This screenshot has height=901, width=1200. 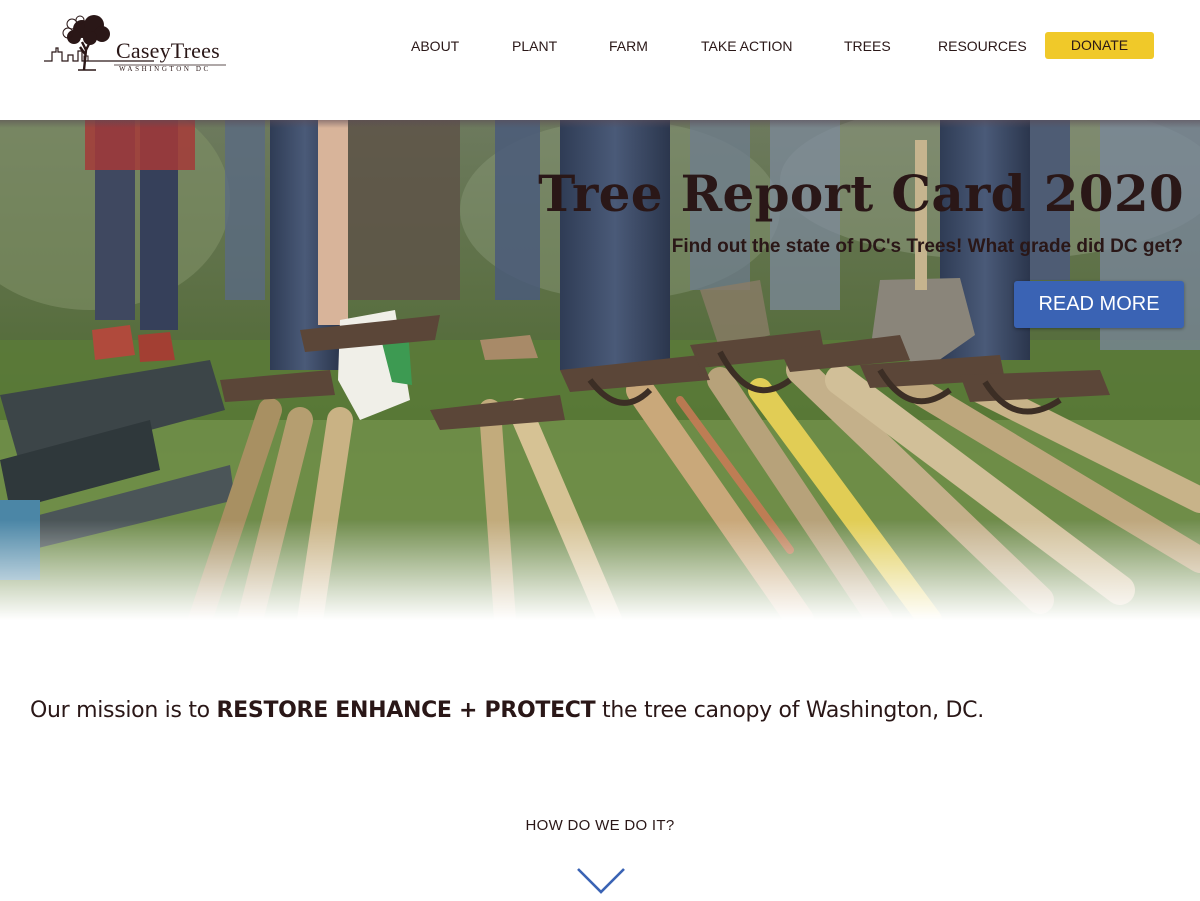 What do you see at coordinates (747, 46) in the screenshot?
I see `nav-item-take-action: TAKE ACTION` at bounding box center [747, 46].